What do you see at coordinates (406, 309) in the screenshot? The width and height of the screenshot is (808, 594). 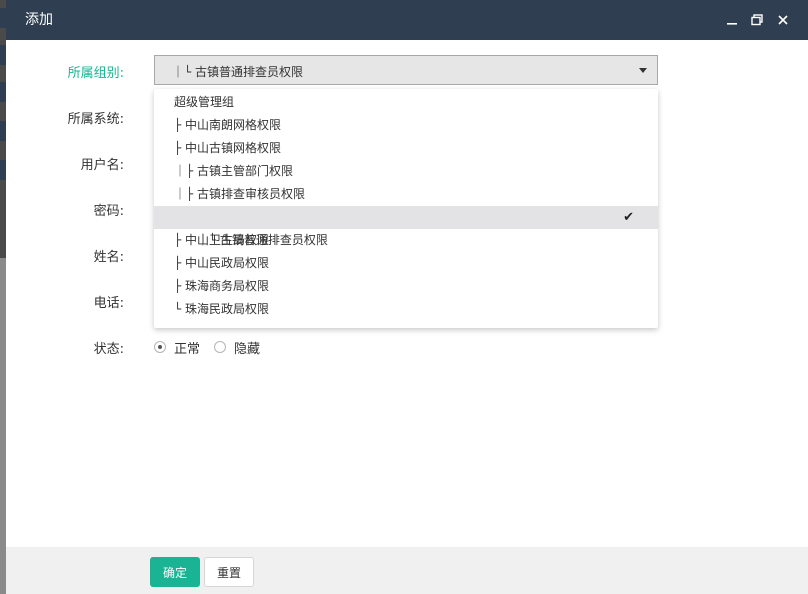 I see `dropdown-option: └ 珠海民政局权限` at bounding box center [406, 309].